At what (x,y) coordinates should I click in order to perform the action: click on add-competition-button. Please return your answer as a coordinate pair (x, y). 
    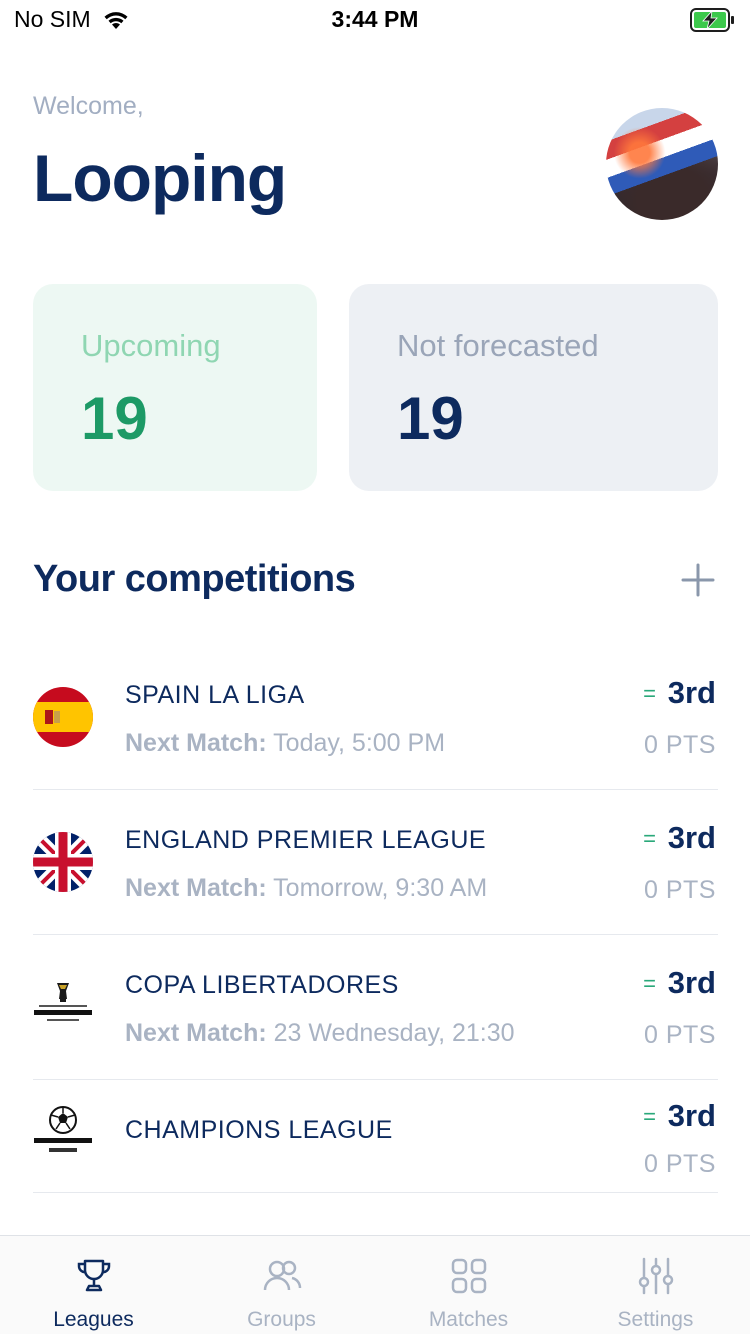
    Looking at the image, I should click on (698, 580).